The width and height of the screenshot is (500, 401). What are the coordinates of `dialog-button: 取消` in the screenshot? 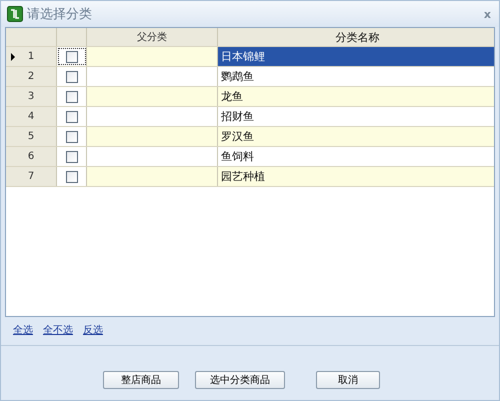 It's located at (348, 380).